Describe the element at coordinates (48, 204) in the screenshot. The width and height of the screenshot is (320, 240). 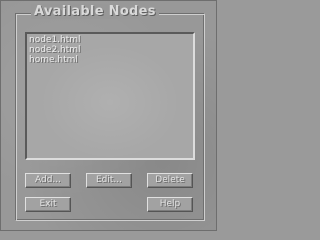
I see `exit-button: Exit` at that location.